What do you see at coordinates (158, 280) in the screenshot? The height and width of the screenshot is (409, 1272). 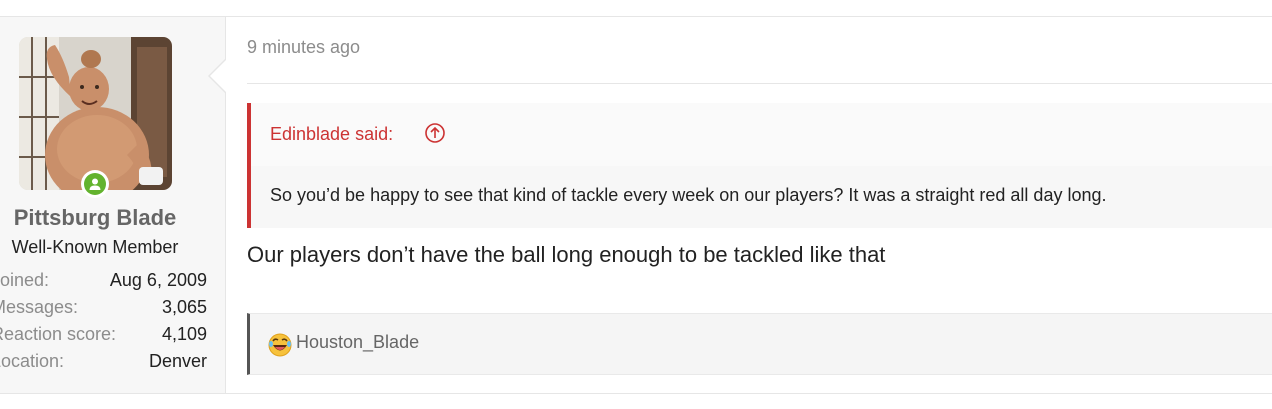 I see `stat-value: Aug 6, 2009` at bounding box center [158, 280].